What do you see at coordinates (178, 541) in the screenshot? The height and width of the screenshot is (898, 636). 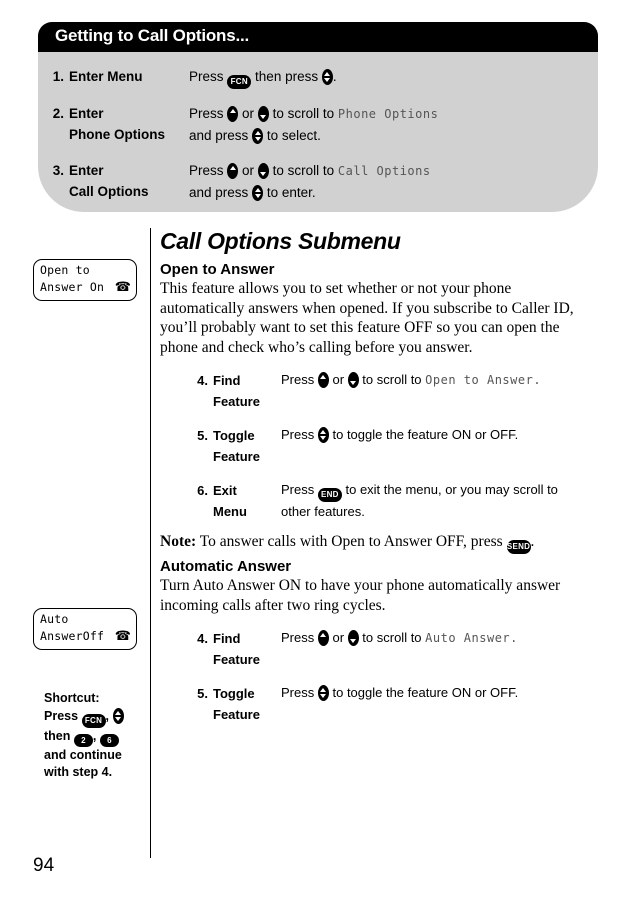 I see `note-label: Note:` at bounding box center [178, 541].